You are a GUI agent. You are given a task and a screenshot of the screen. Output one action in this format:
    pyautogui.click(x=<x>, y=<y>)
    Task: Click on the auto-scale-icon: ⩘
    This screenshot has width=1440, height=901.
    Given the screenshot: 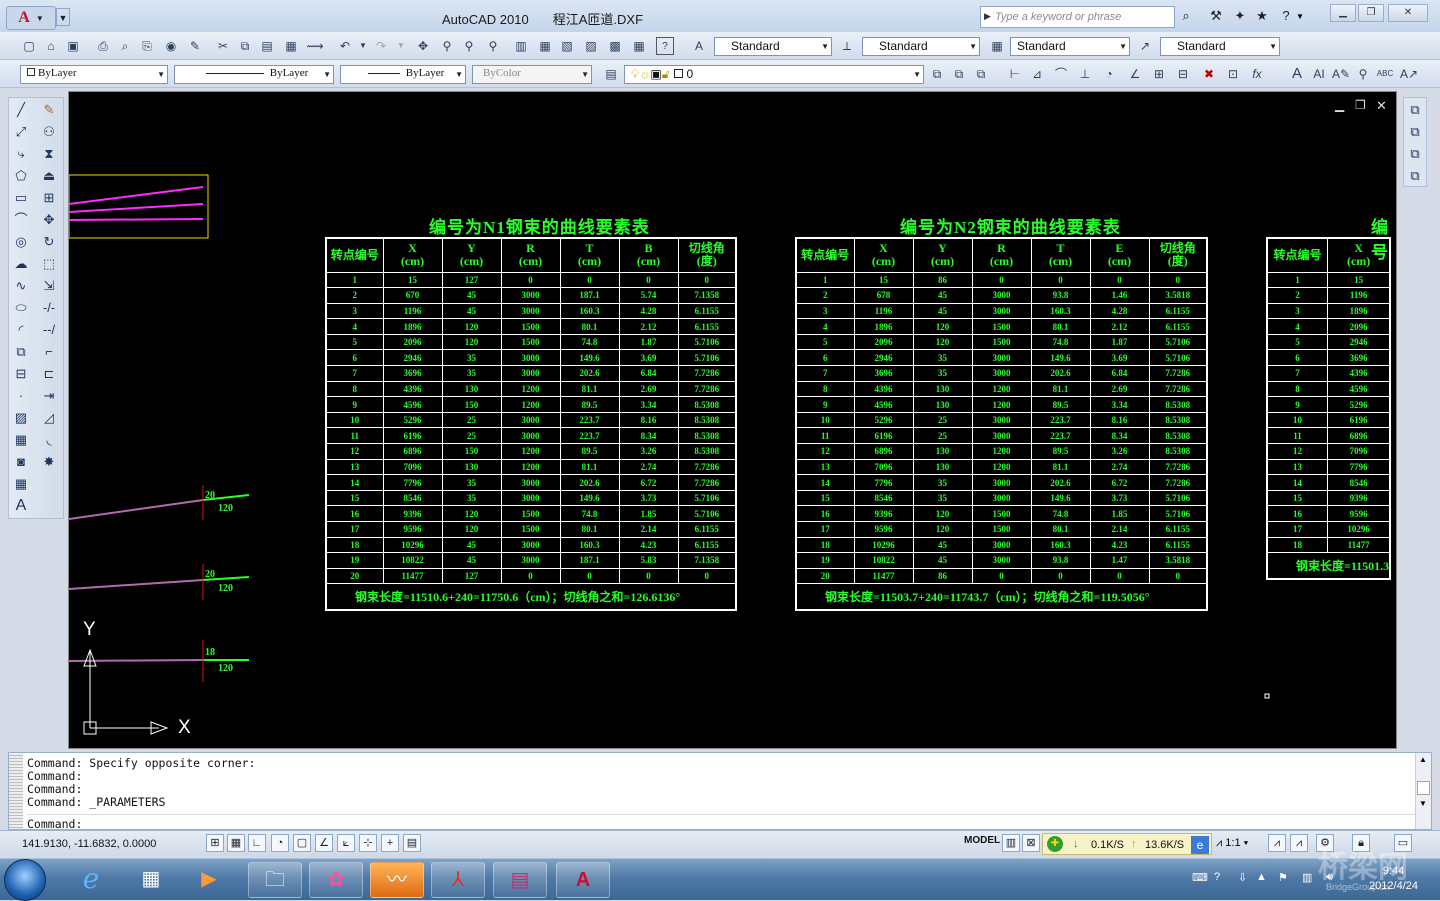 What is the action you would take?
    pyautogui.click(x=1299, y=843)
    